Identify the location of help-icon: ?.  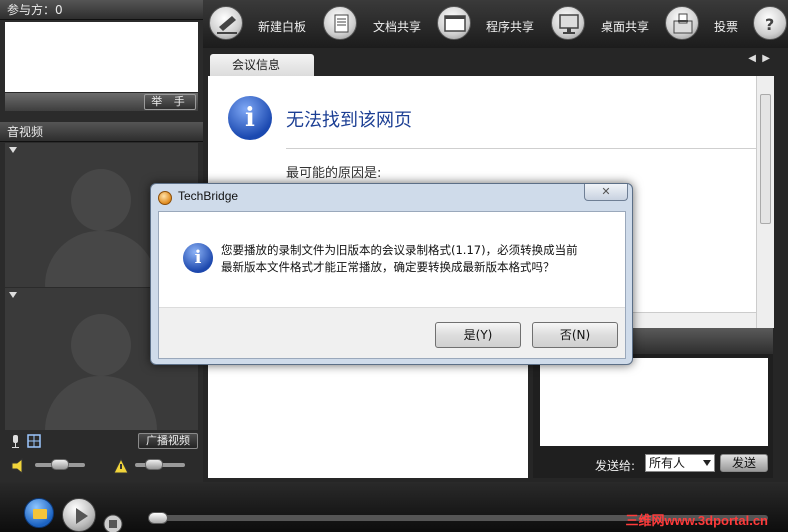
(770, 23).